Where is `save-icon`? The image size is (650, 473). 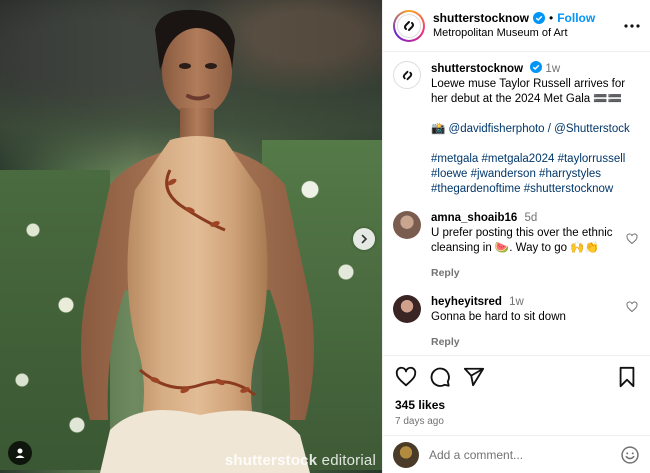
save-icon is located at coordinates (627, 377).